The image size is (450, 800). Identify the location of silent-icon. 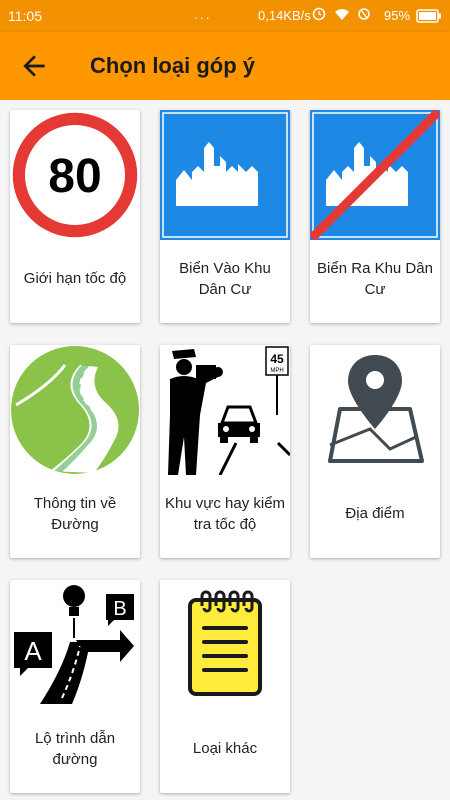
(364, 14).